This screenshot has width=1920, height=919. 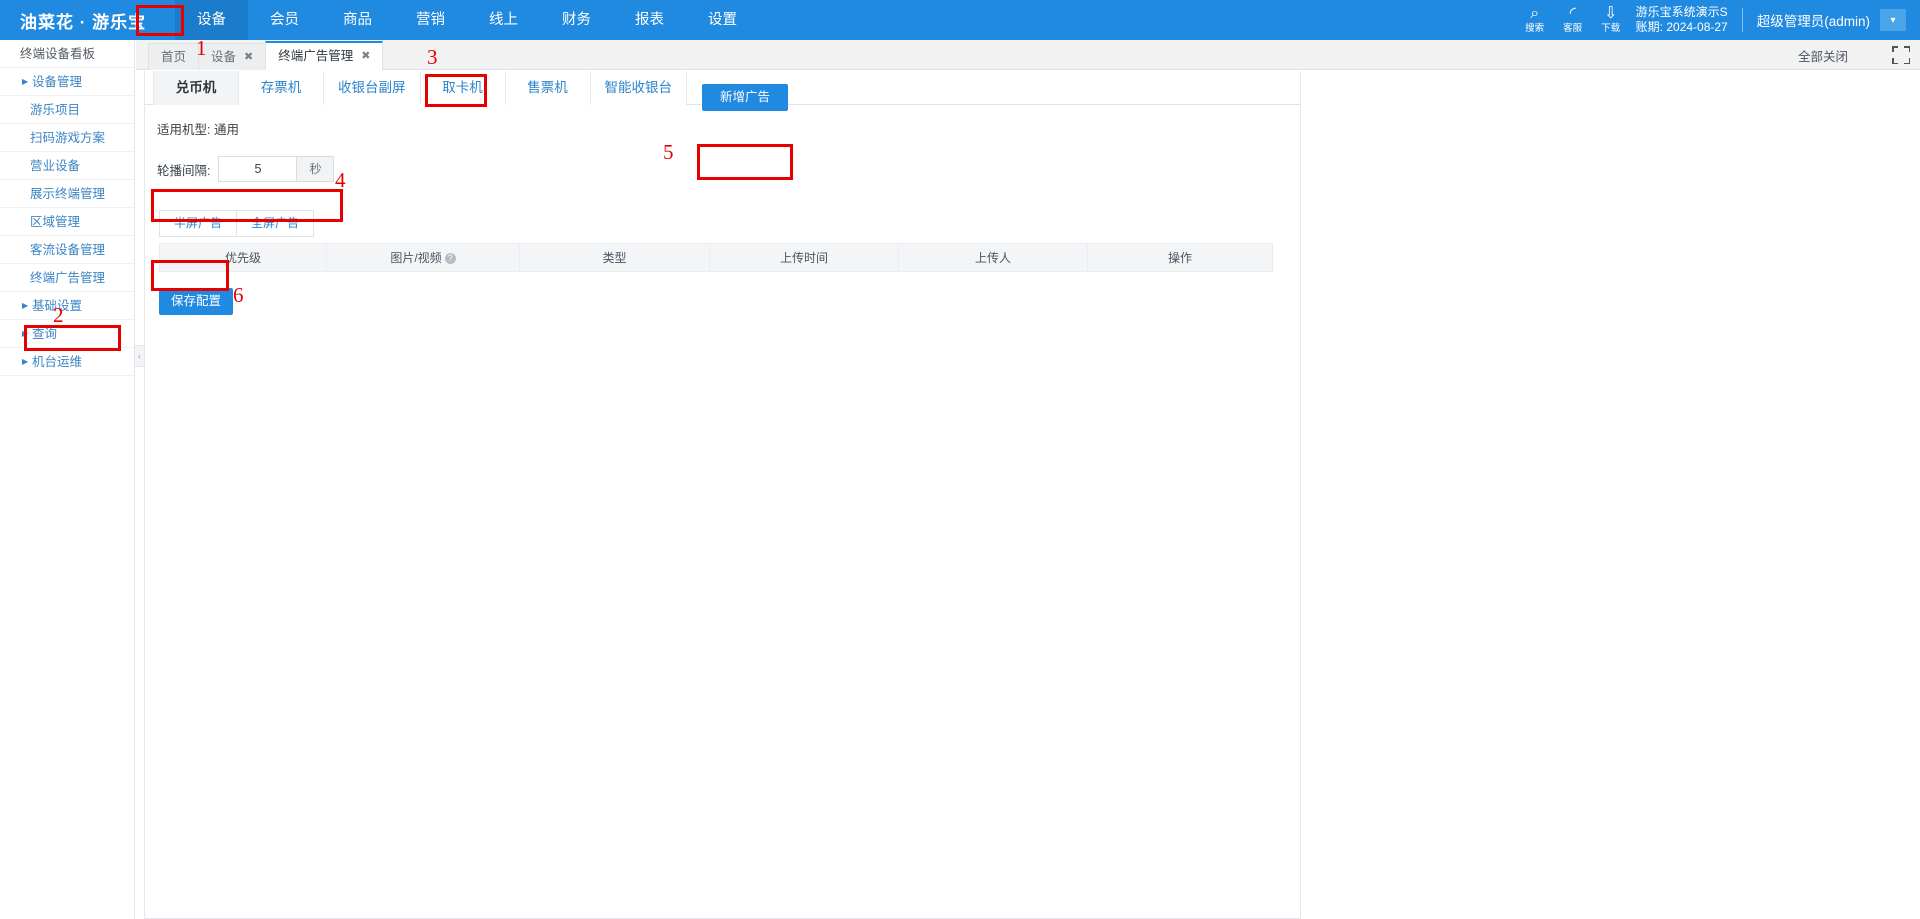 I want to click on ad-table-wrapper: 优先级 图片/视频? 类型 上传时间 上传人 操作, so click(x=722, y=257).